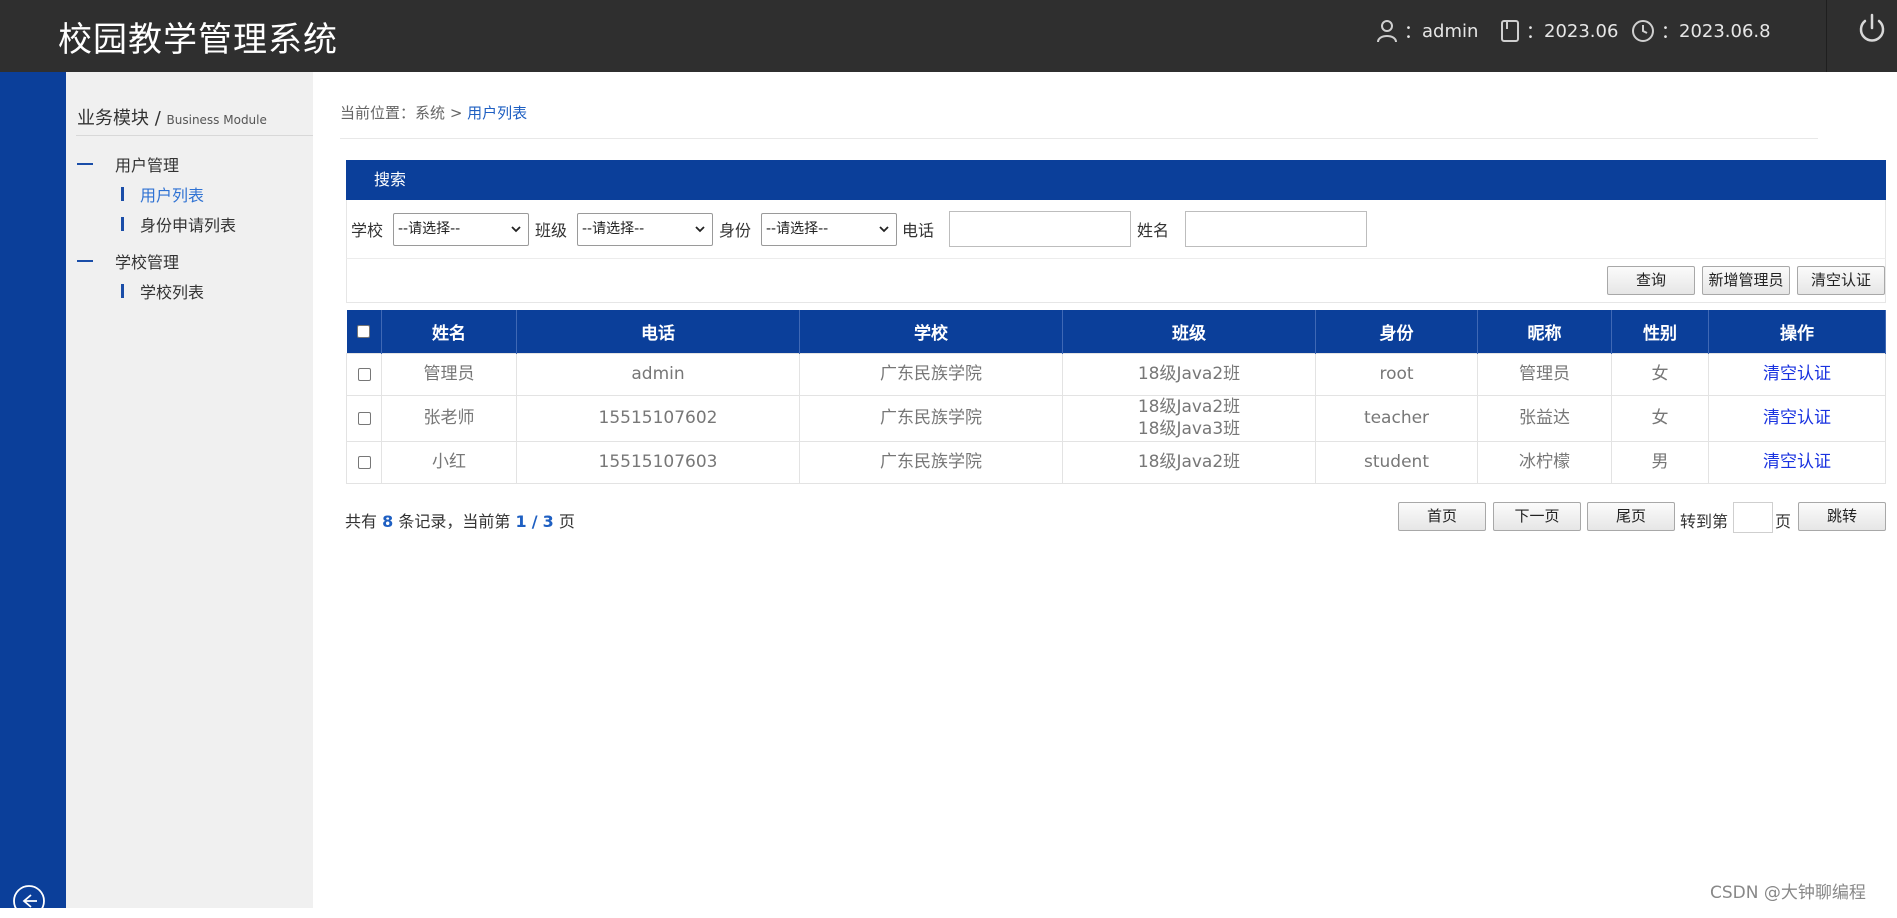 The image size is (1897, 918). I want to click on cell-identity: teacher, so click(1396, 418).